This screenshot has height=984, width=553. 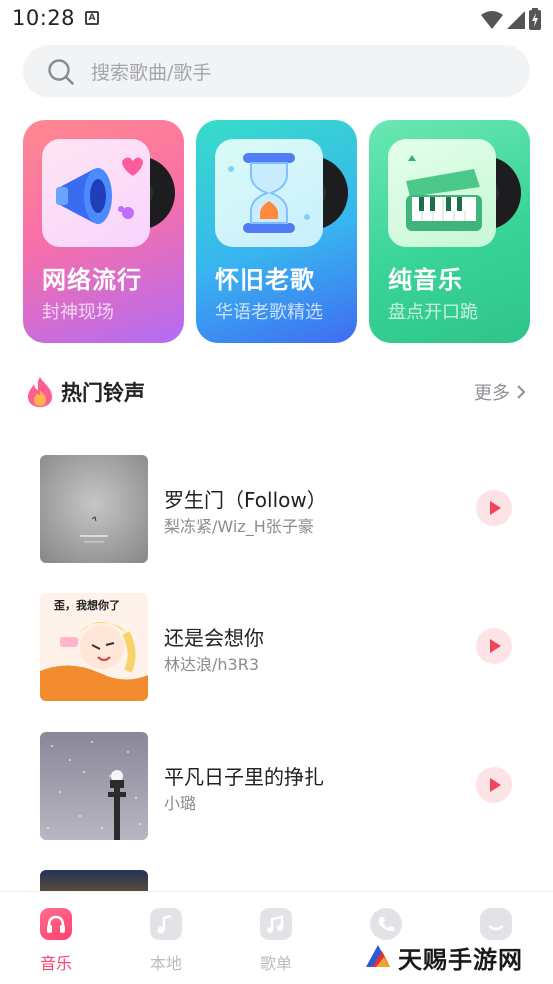 I want to click on category-card-pop: 网络流行 封神现场, so click(x=103, y=231).